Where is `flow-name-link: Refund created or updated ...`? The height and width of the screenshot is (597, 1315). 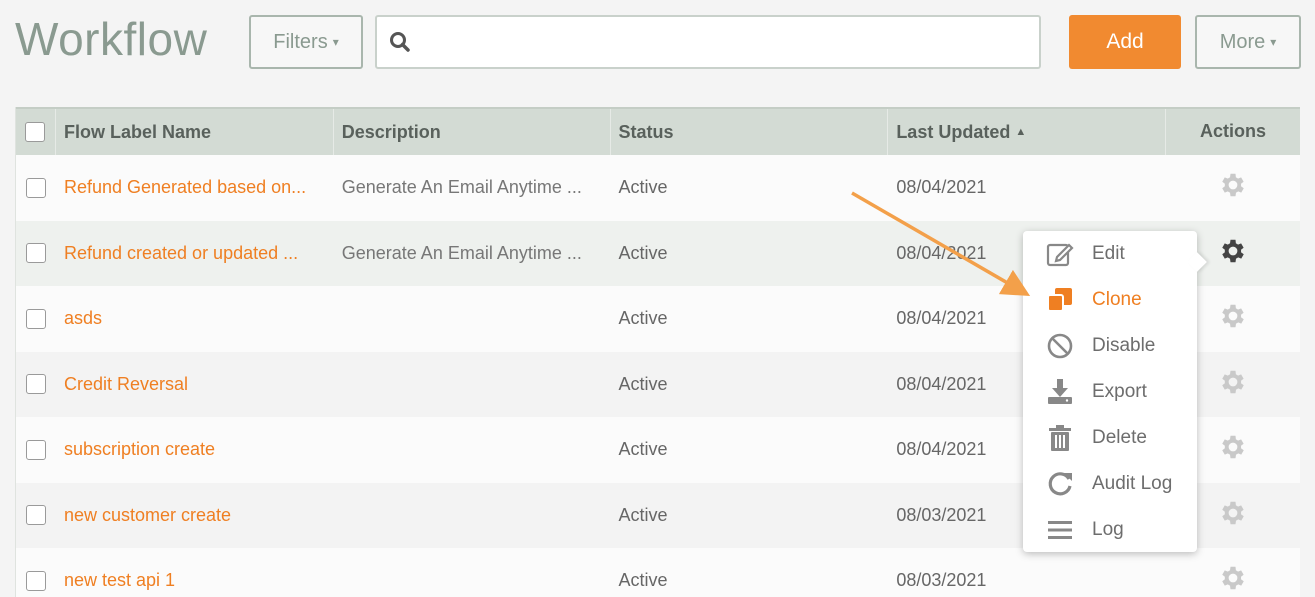
flow-name-link: Refund created or updated ... is located at coordinates (181, 253).